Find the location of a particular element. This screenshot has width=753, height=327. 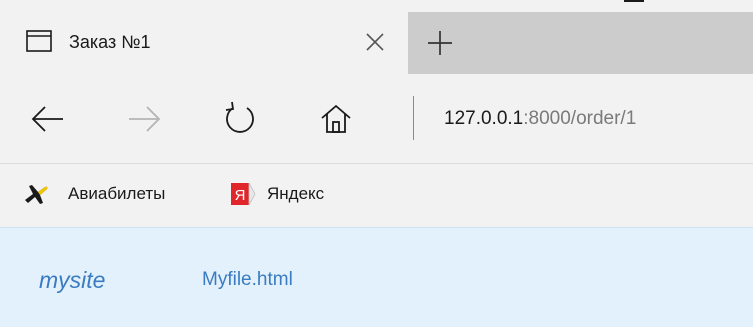

home-icon is located at coordinates (336, 119).